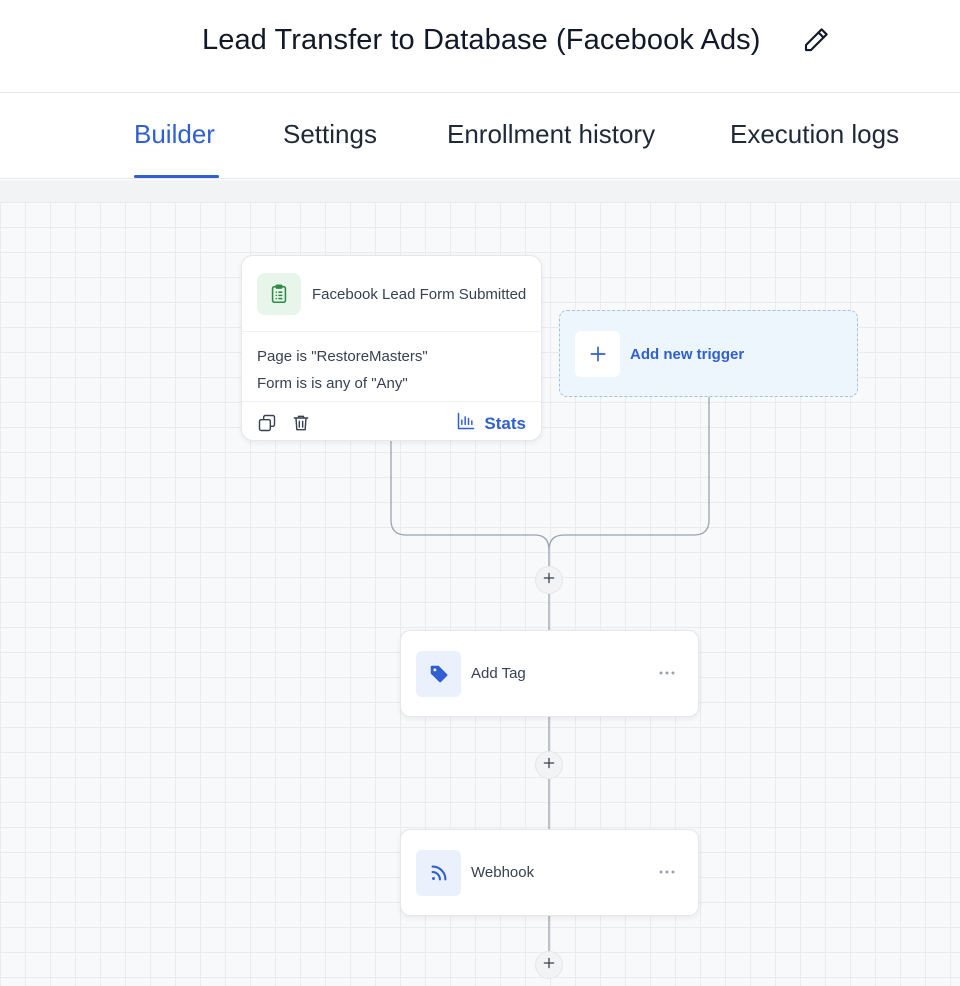 Image resolution: width=960 pixels, height=986 pixels. What do you see at coordinates (466, 423) in the screenshot?
I see `bar-chart-icon` at bounding box center [466, 423].